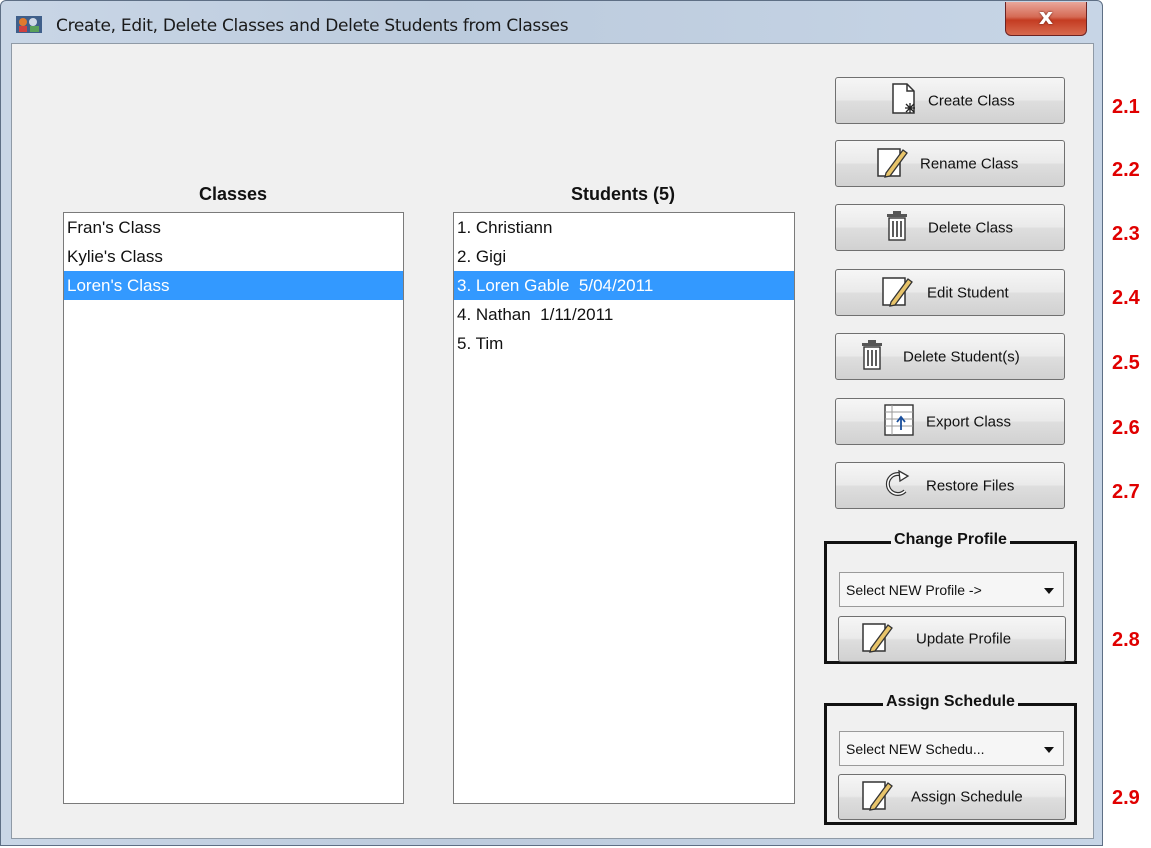  What do you see at coordinates (1126, 234) in the screenshot?
I see `step-label-2-3: 2.3` at bounding box center [1126, 234].